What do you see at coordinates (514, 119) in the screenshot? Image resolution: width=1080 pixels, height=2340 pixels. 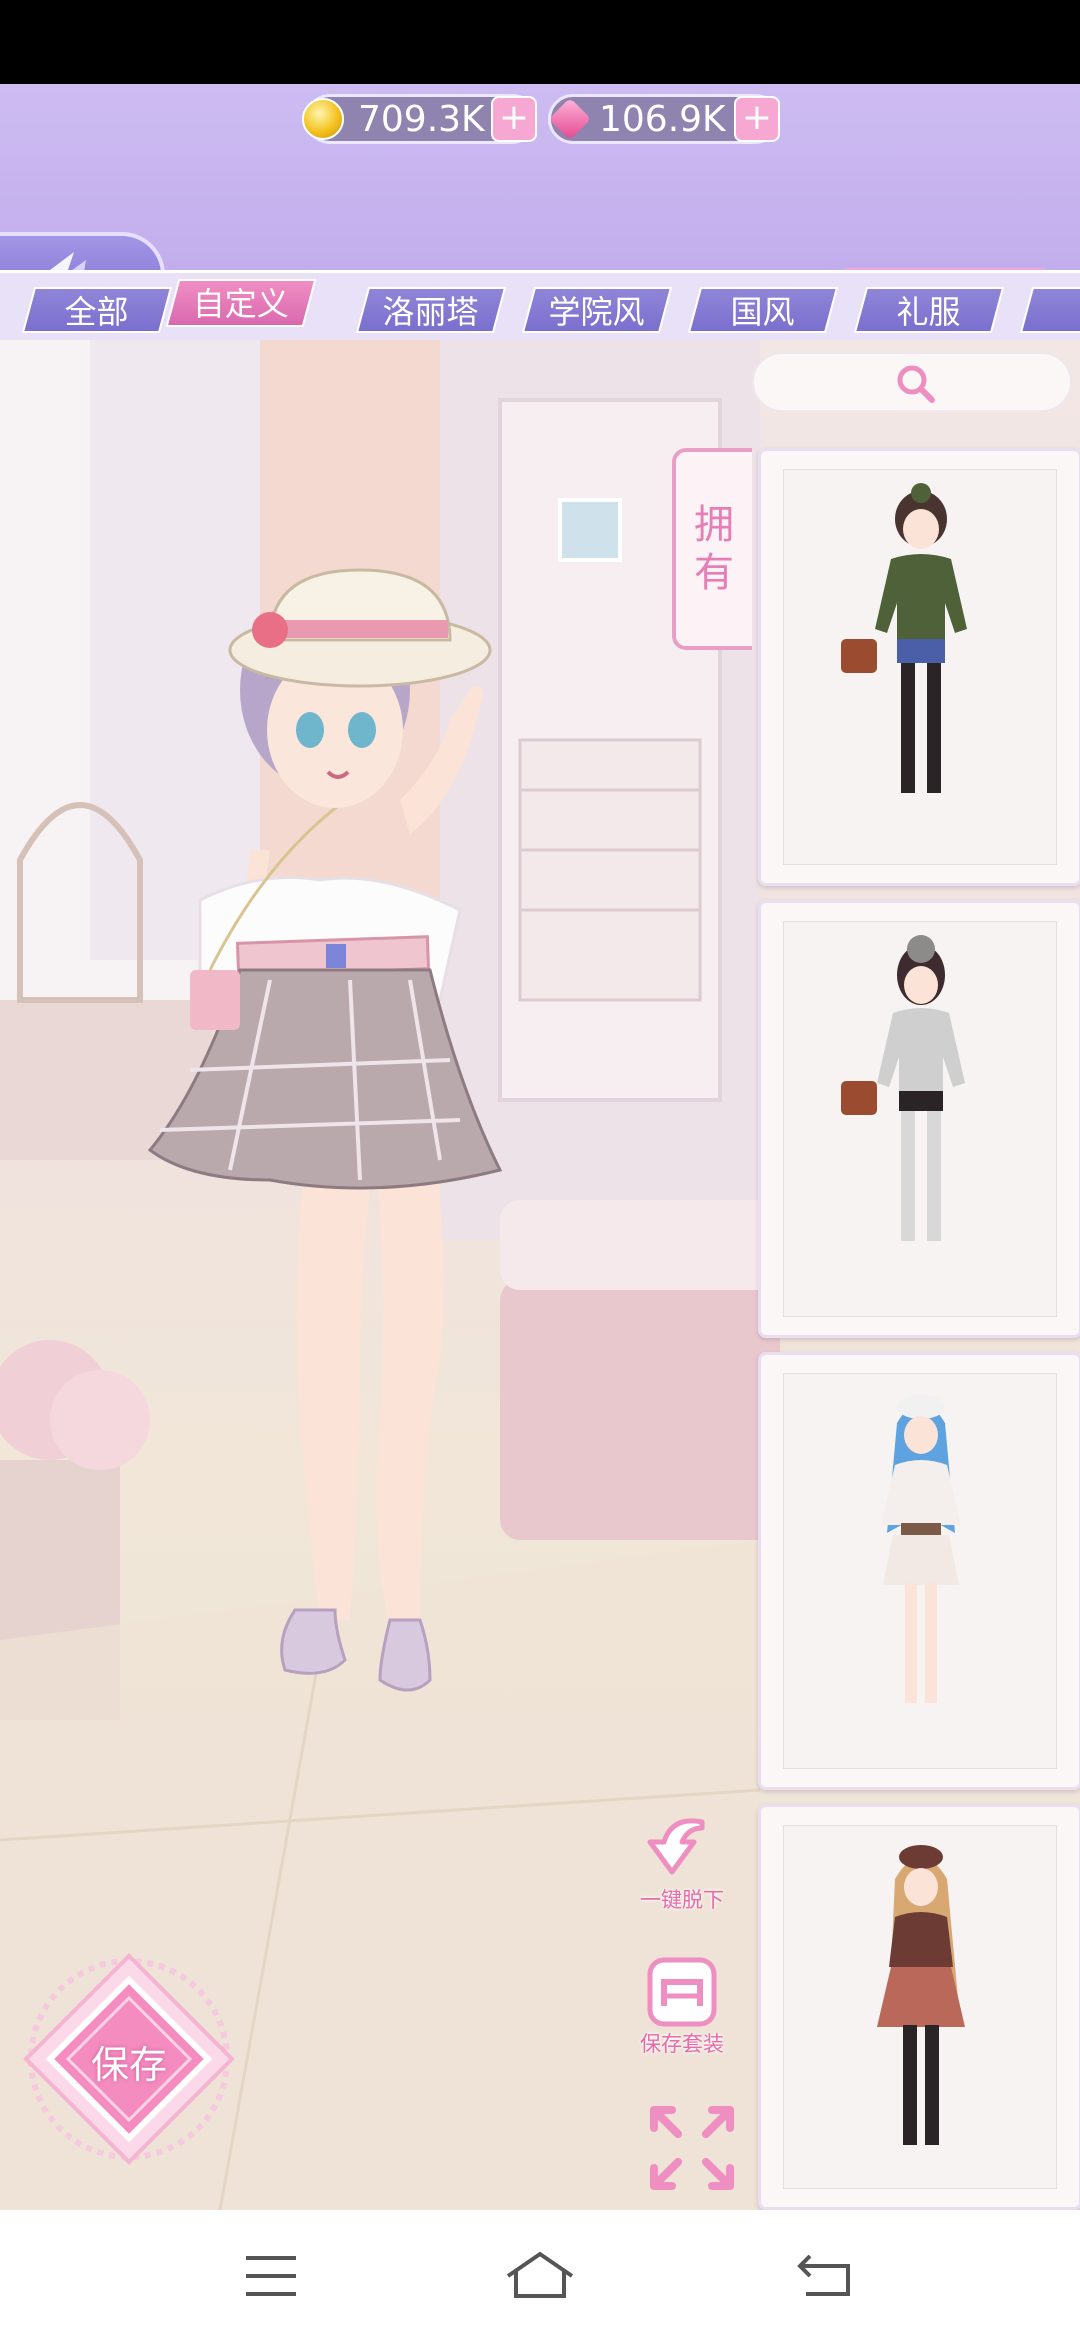 I see `add-coins-button: +` at bounding box center [514, 119].